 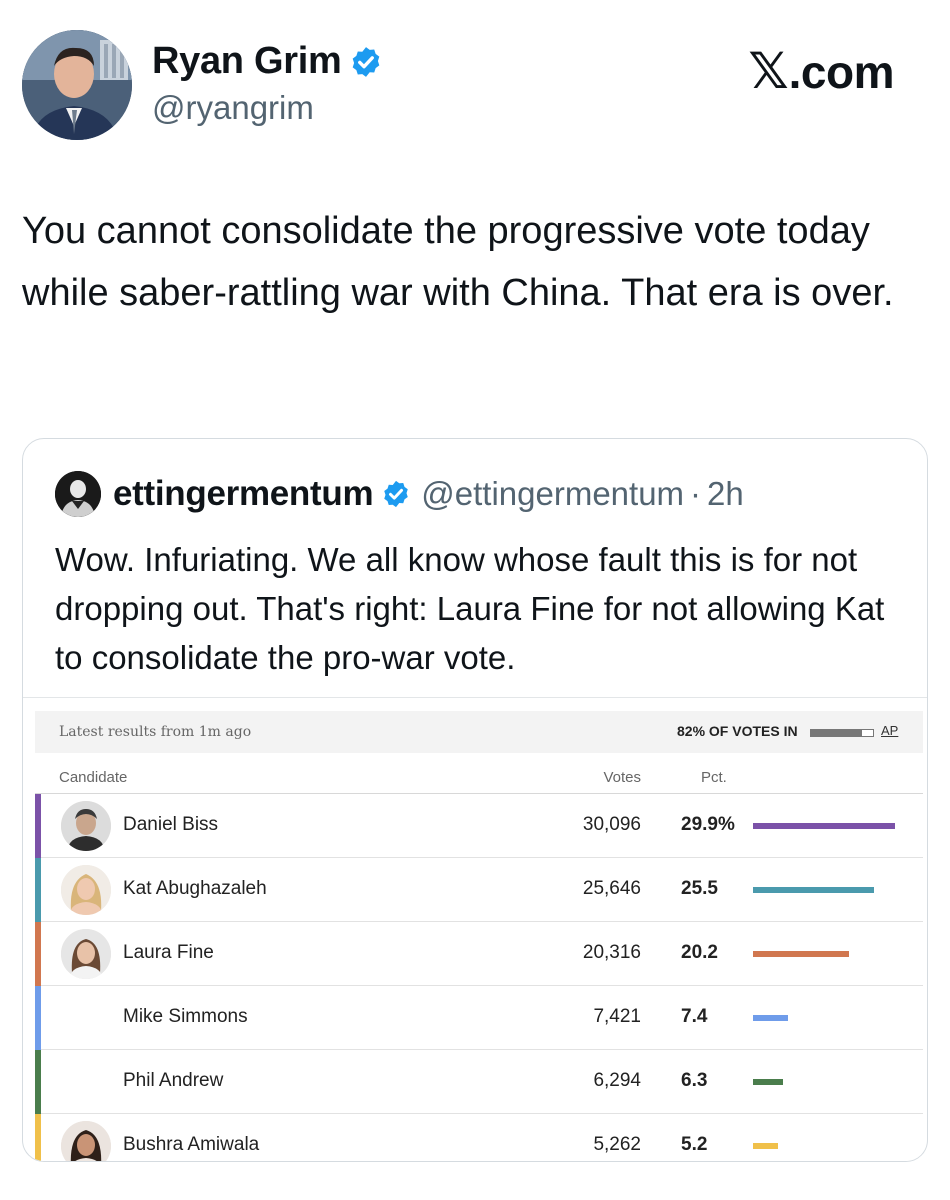 What do you see at coordinates (694, 1016) in the screenshot?
I see `candidate-pct: 7.4` at bounding box center [694, 1016].